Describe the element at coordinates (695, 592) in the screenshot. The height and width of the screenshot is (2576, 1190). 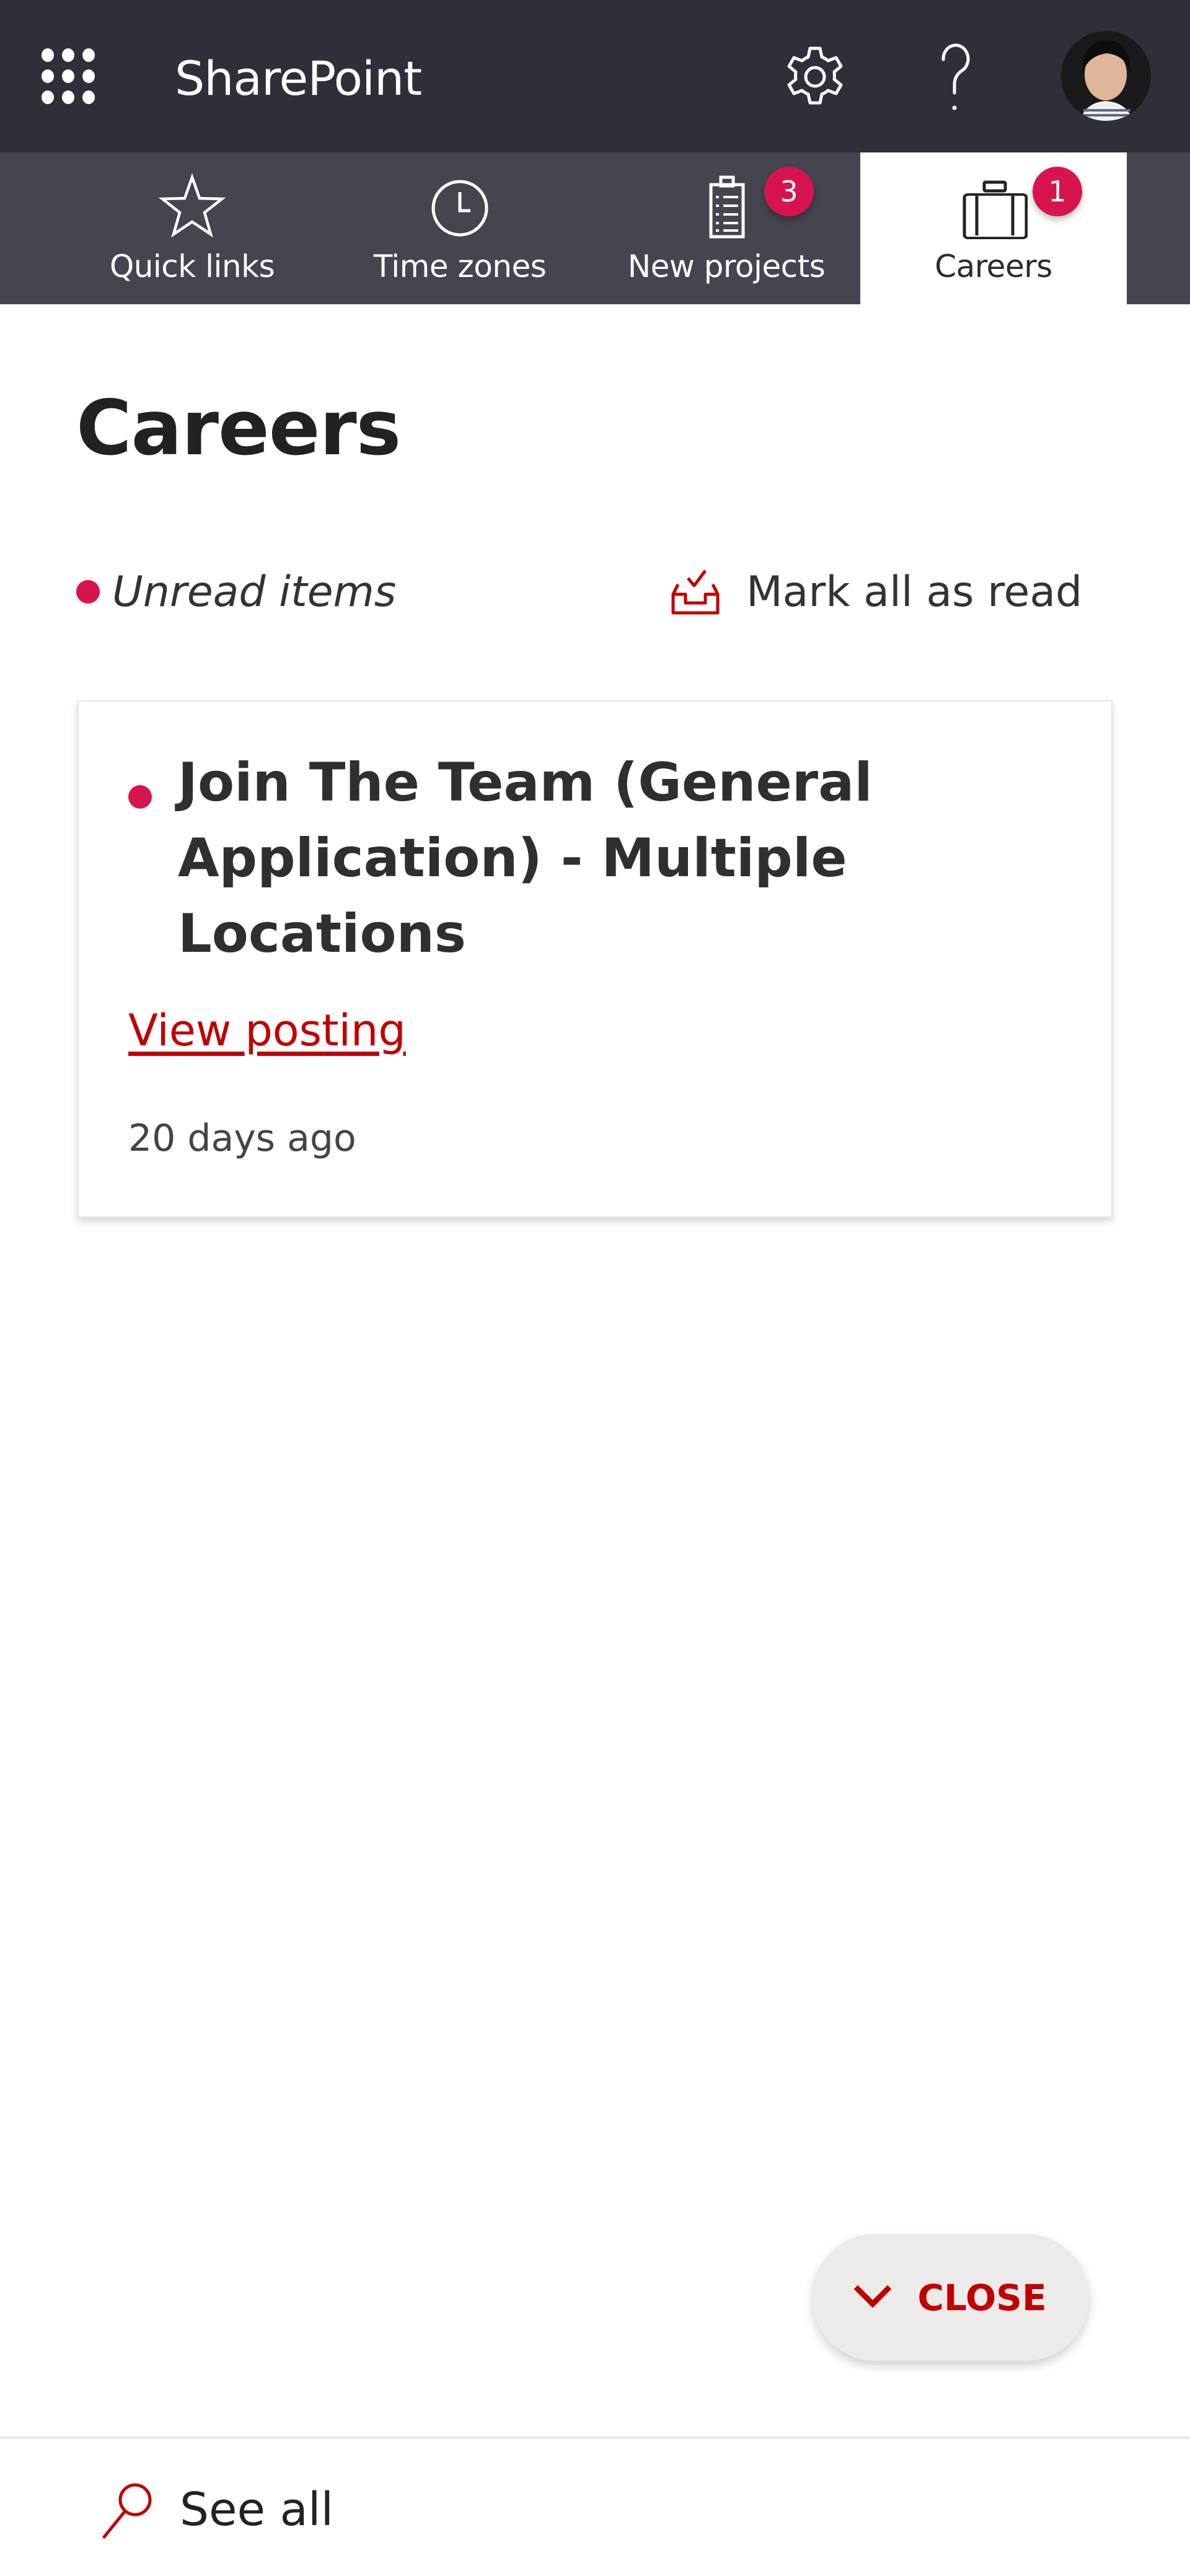
I see `inbox-check-icon` at that location.